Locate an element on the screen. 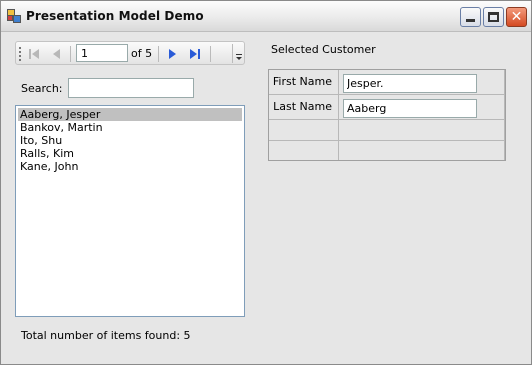  list-item: Ralls, Kim is located at coordinates (130, 153).